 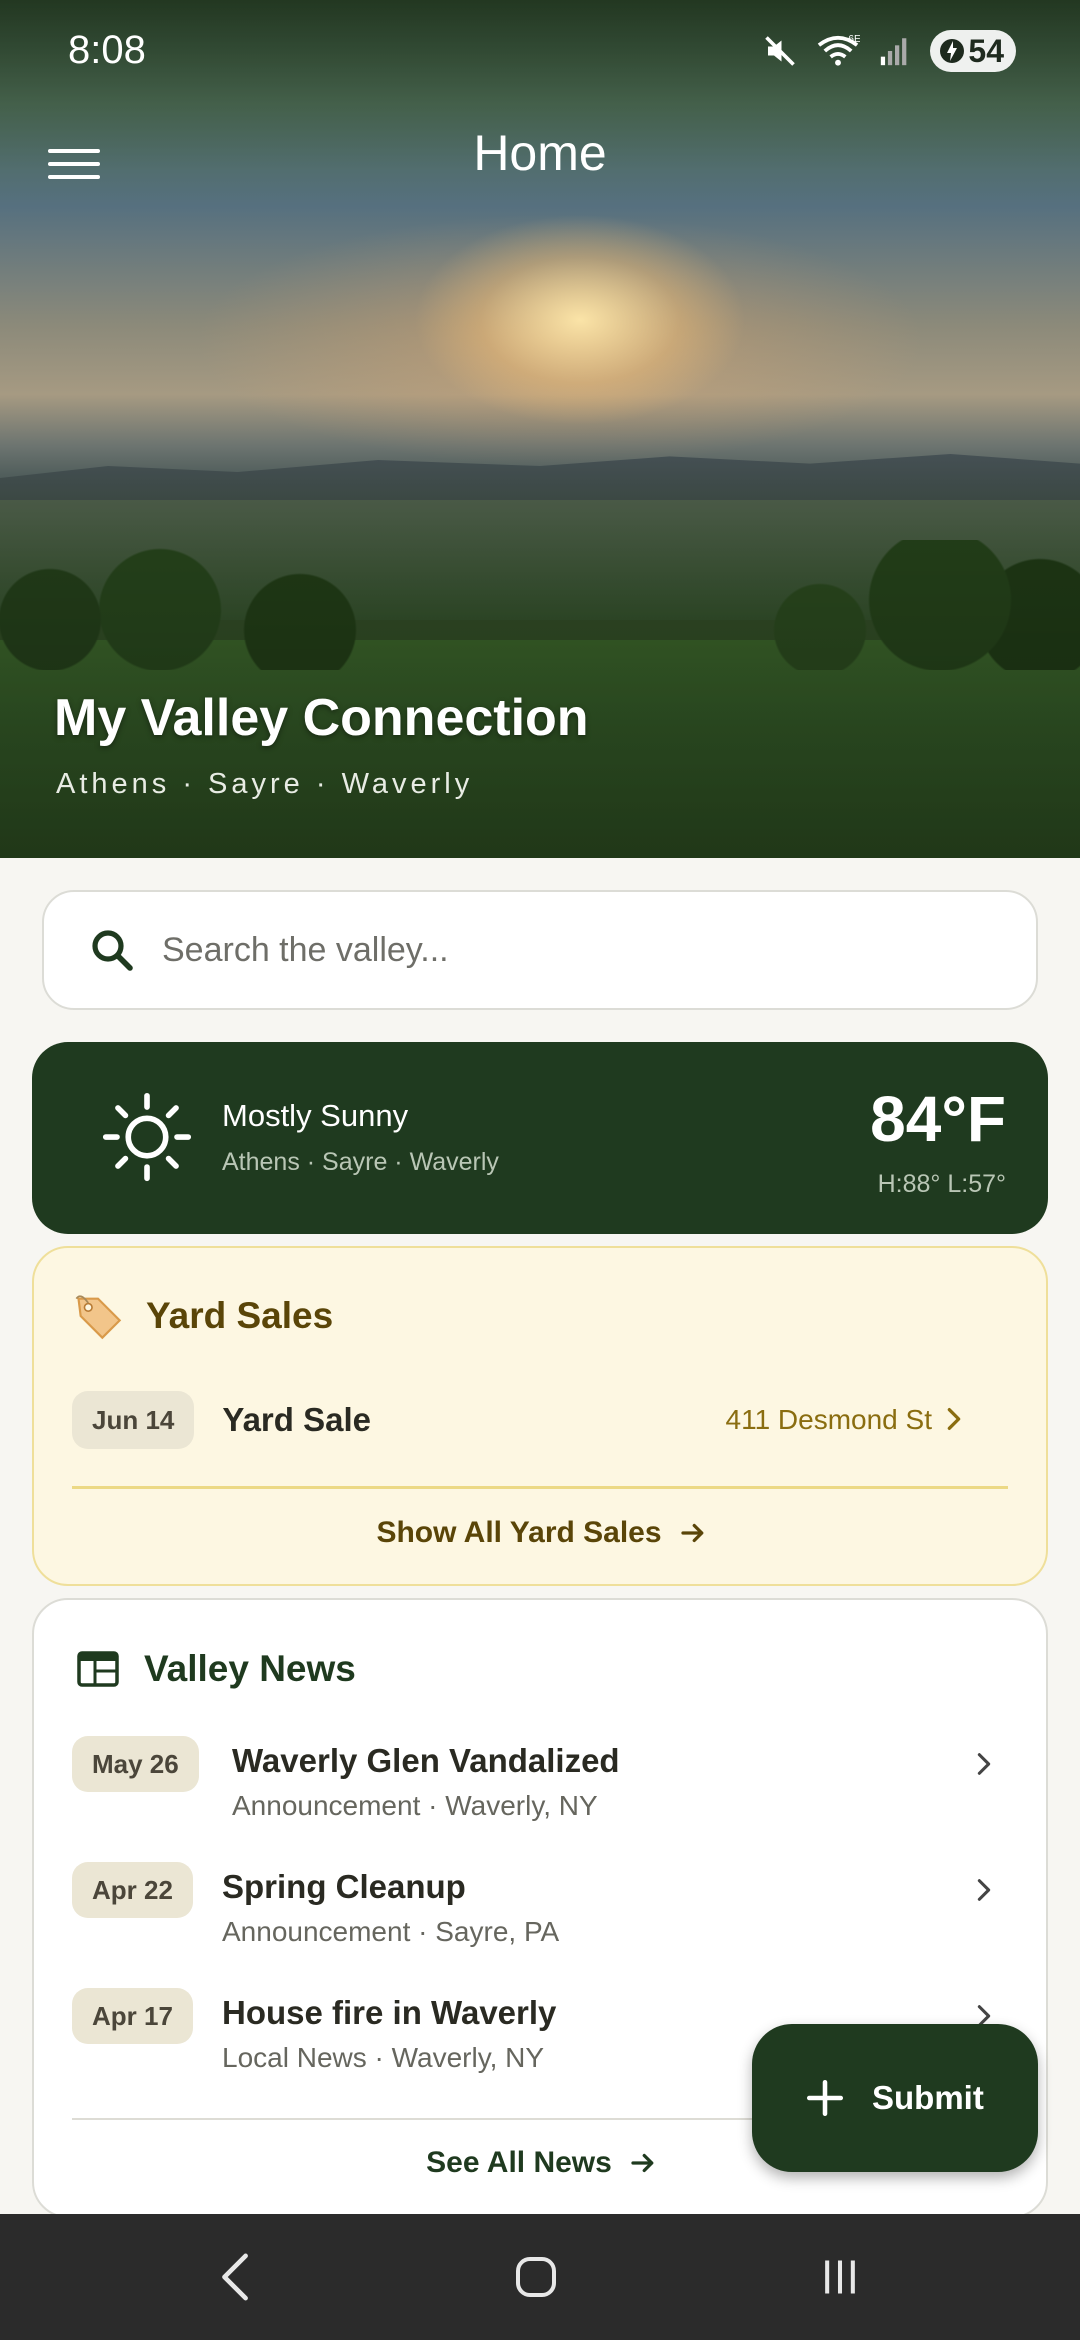 I want to click on home-icon, so click(x=536, y=2277).